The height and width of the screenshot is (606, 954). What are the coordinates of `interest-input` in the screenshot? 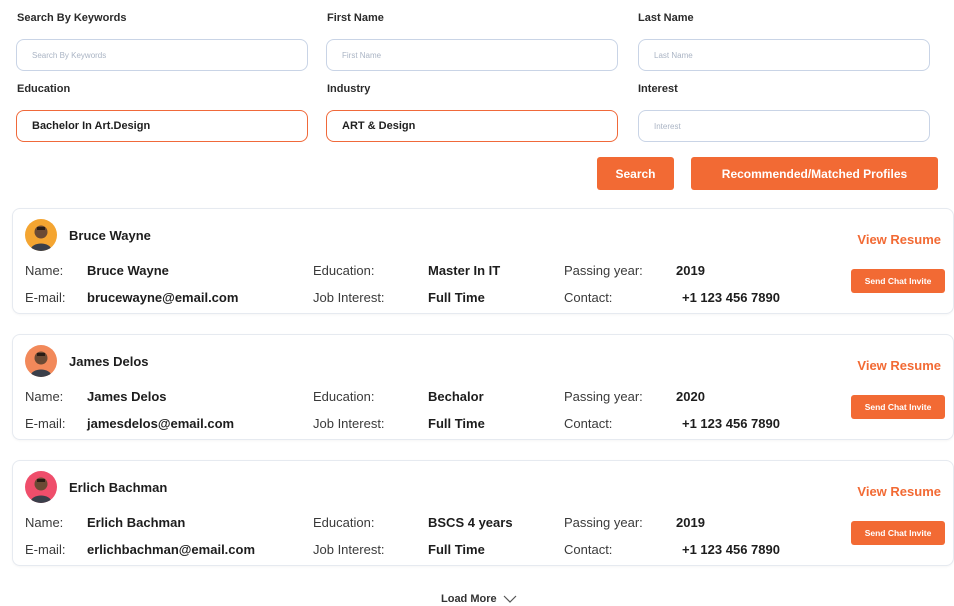 It's located at (791, 126).